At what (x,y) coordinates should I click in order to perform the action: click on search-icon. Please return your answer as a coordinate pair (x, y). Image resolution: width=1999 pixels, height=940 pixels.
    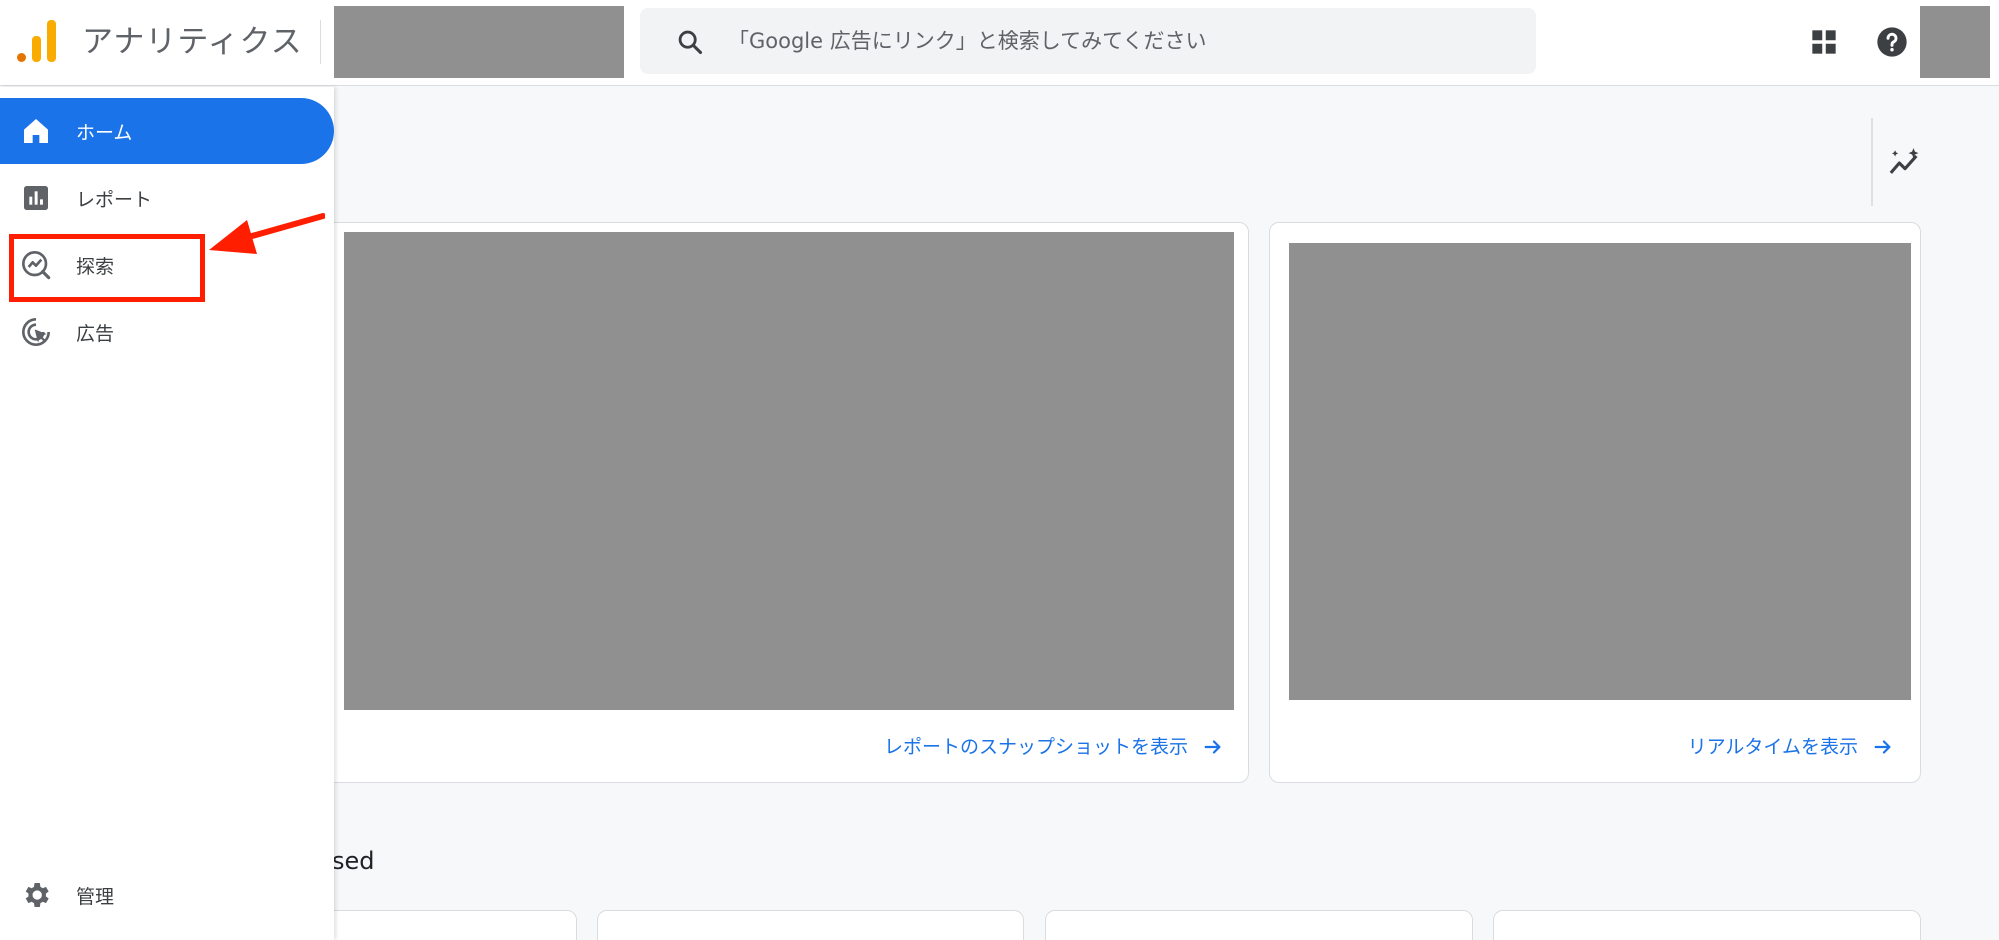
    Looking at the image, I should click on (690, 42).